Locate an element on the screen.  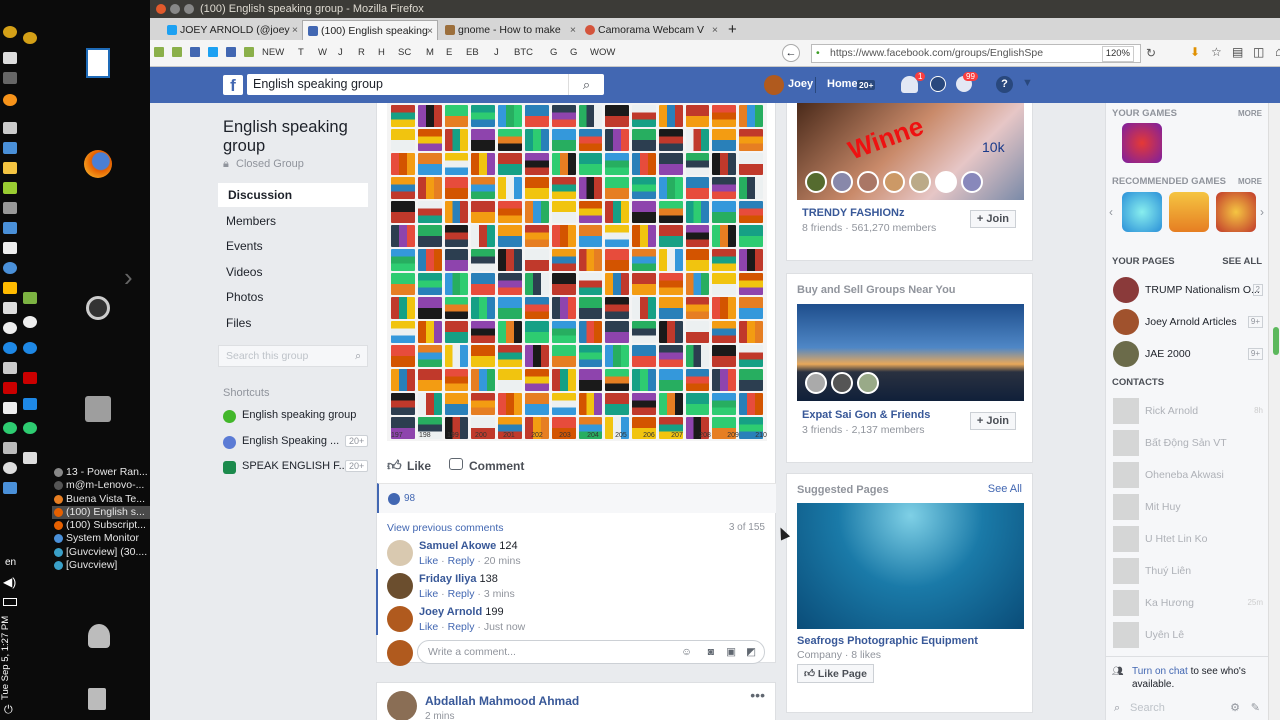
user-icon is located at coordinates (99, 636).